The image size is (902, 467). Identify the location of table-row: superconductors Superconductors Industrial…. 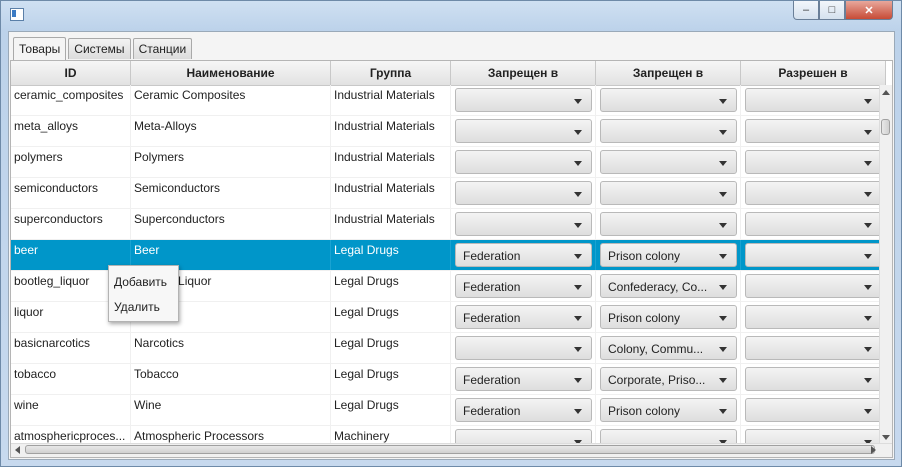
(448, 224).